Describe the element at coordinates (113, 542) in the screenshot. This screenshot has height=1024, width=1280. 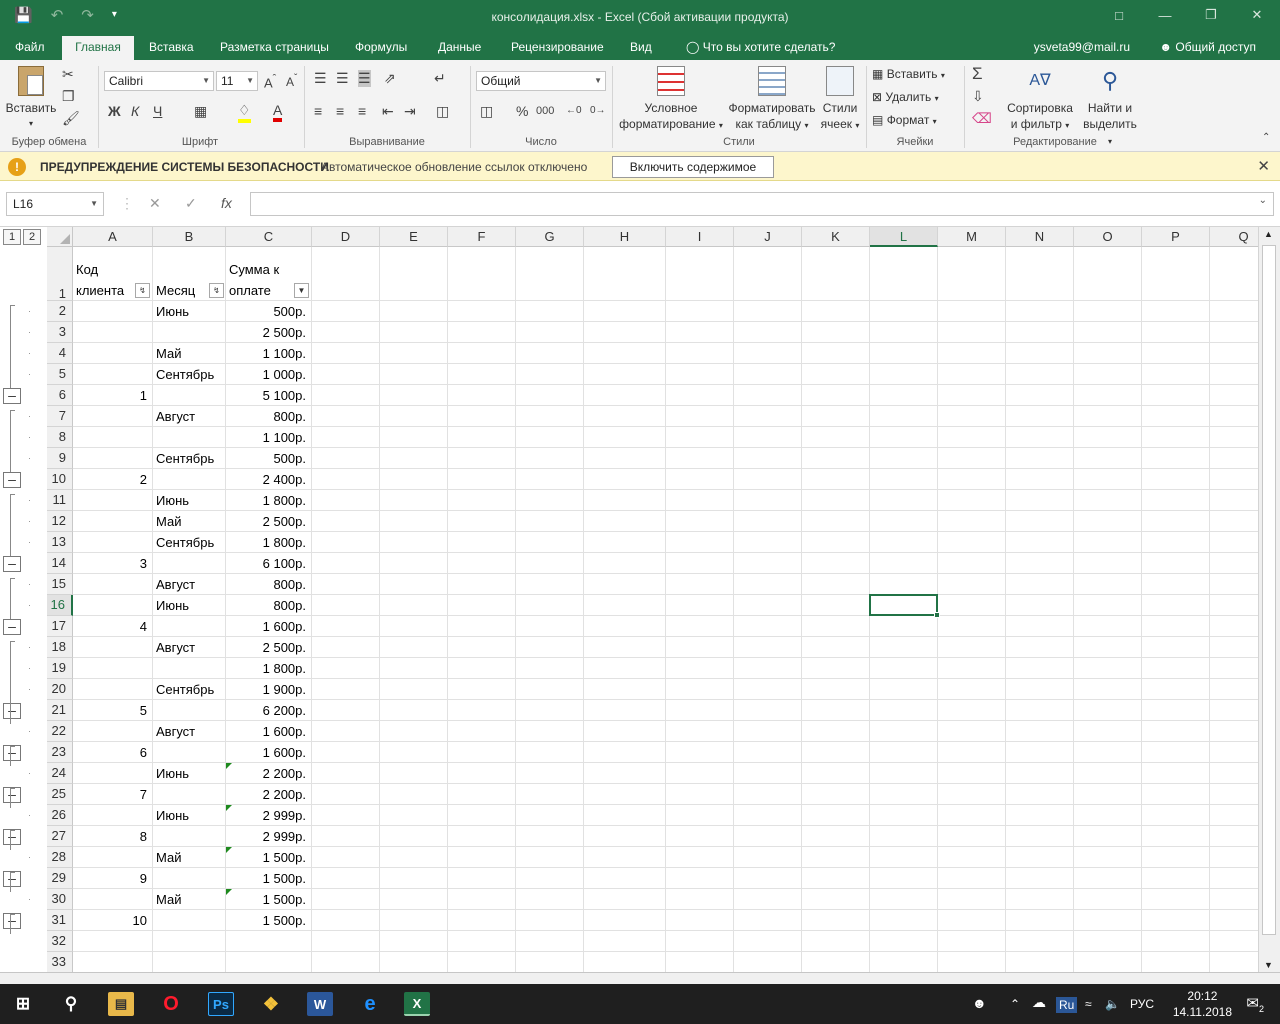
I see `cell-a13` at that location.